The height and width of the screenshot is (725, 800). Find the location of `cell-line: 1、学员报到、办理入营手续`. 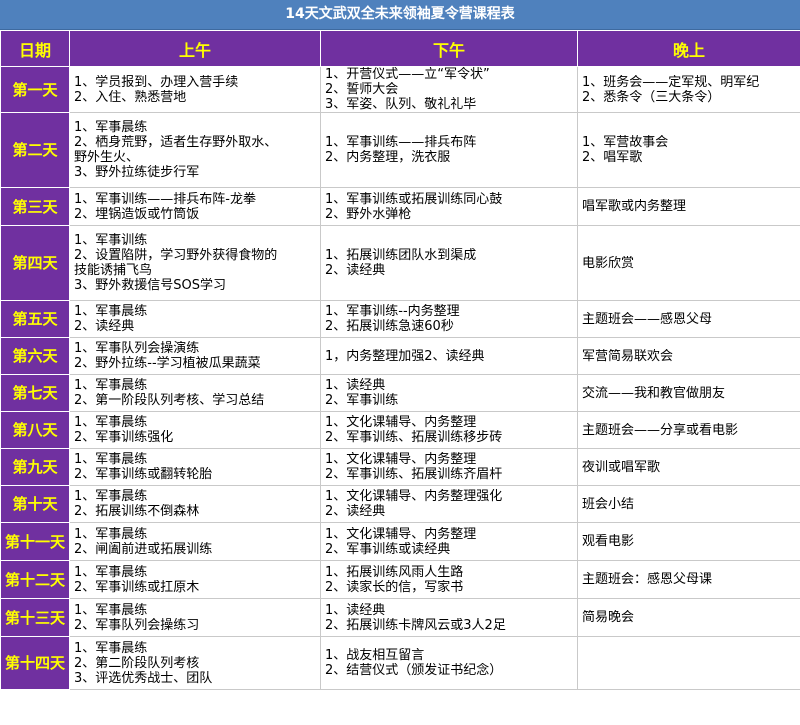

cell-line: 1、学员报到、办理入营手续 is located at coordinates (156, 82).